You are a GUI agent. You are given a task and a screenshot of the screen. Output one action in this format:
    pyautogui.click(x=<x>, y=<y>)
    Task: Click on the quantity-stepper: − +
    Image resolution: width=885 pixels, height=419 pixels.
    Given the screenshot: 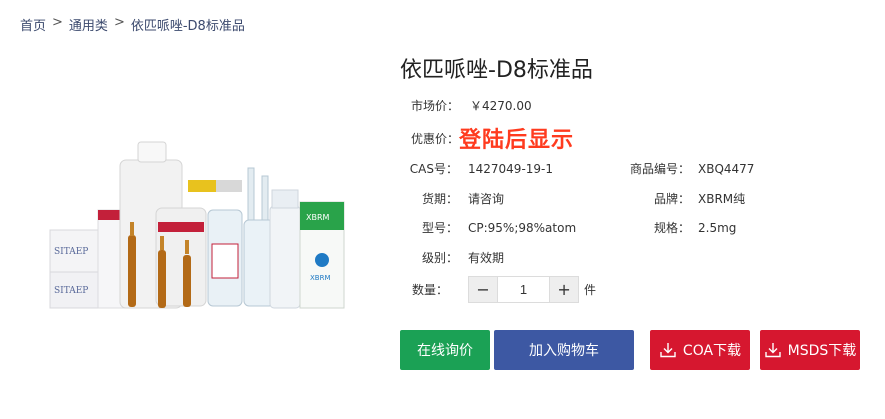 What is the action you would take?
    pyautogui.click(x=524, y=289)
    